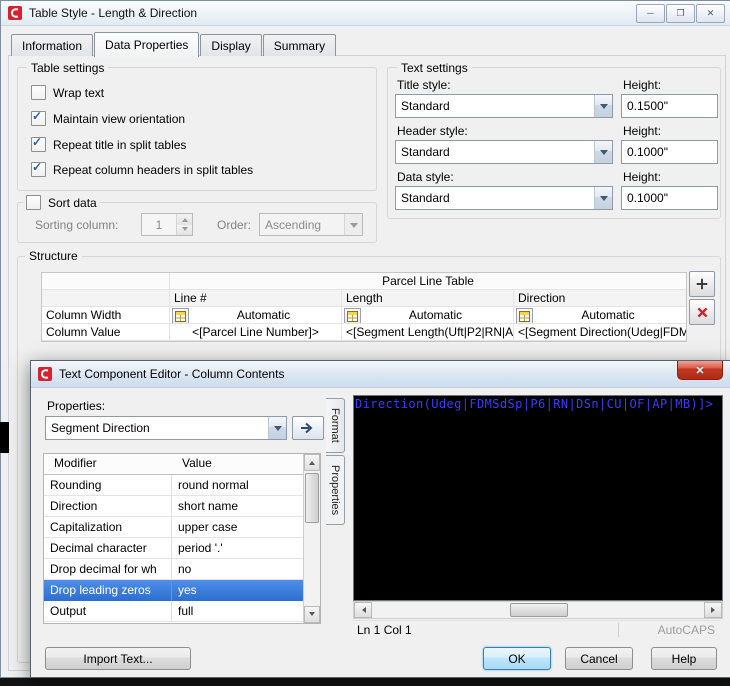 The width and height of the screenshot is (730, 686). I want to click on table-row: Rounding round normal, so click(174, 485).